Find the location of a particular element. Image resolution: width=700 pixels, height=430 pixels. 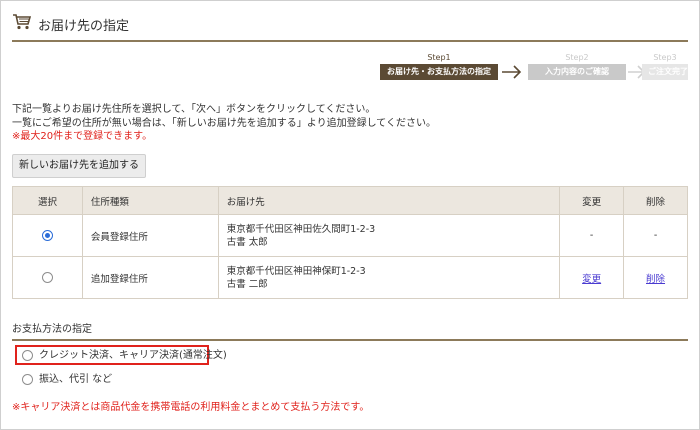

table-header-row: 選択 住所種類 お届け先 変更 削除 is located at coordinates (350, 200).